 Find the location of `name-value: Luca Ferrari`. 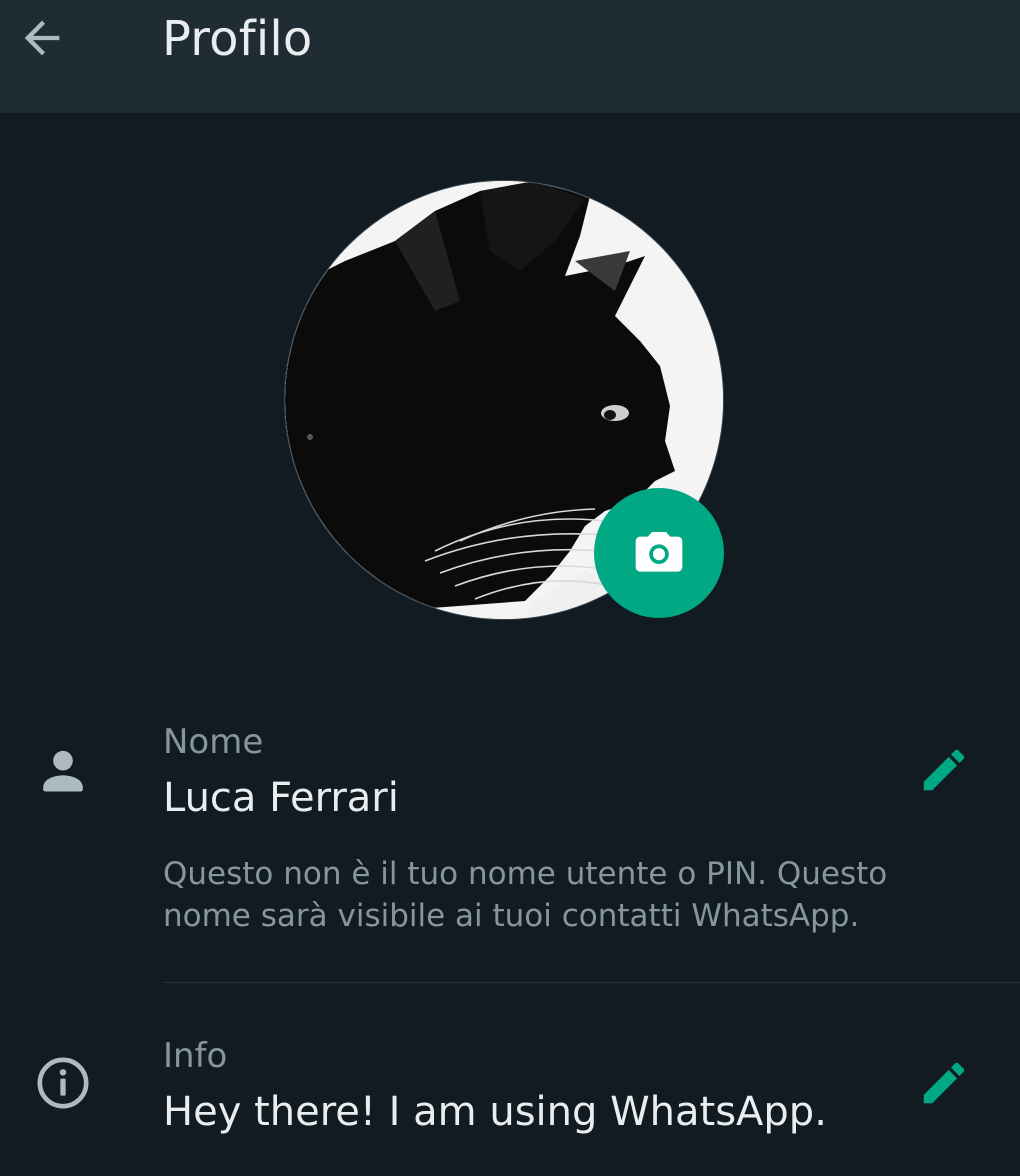

name-value: Luca Ferrari is located at coordinates (281, 798).